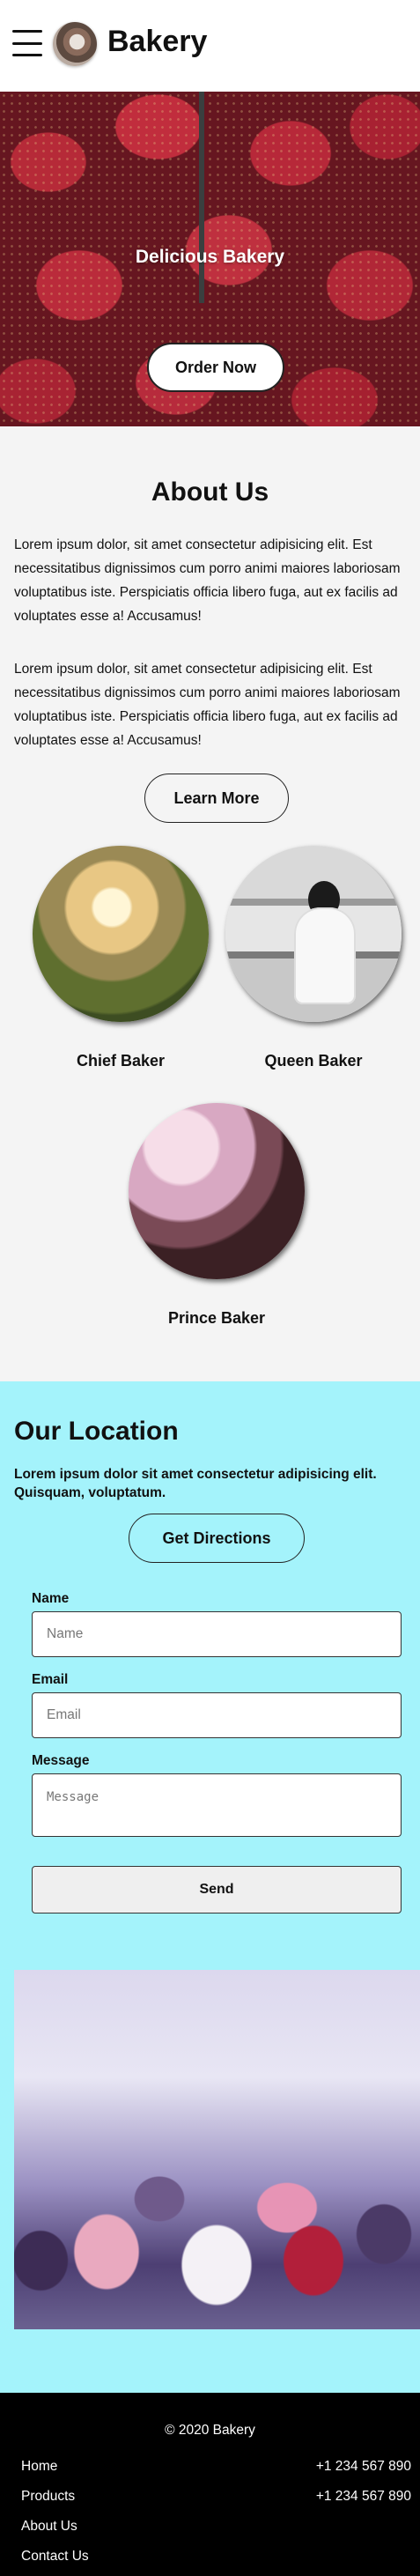 This screenshot has height=2576, width=420. What do you see at coordinates (121, 934) in the screenshot?
I see `chief-baker-photo` at bounding box center [121, 934].